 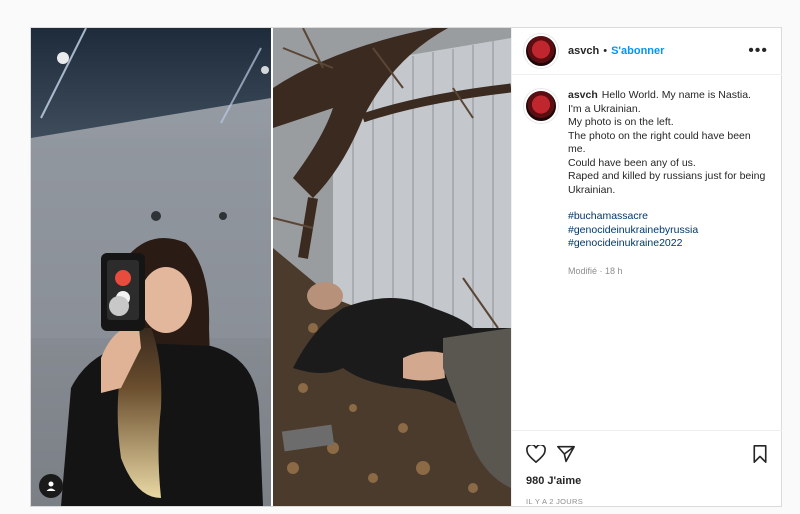 I want to click on caption-line-2: I'm a Ukrainian., so click(x=604, y=108).